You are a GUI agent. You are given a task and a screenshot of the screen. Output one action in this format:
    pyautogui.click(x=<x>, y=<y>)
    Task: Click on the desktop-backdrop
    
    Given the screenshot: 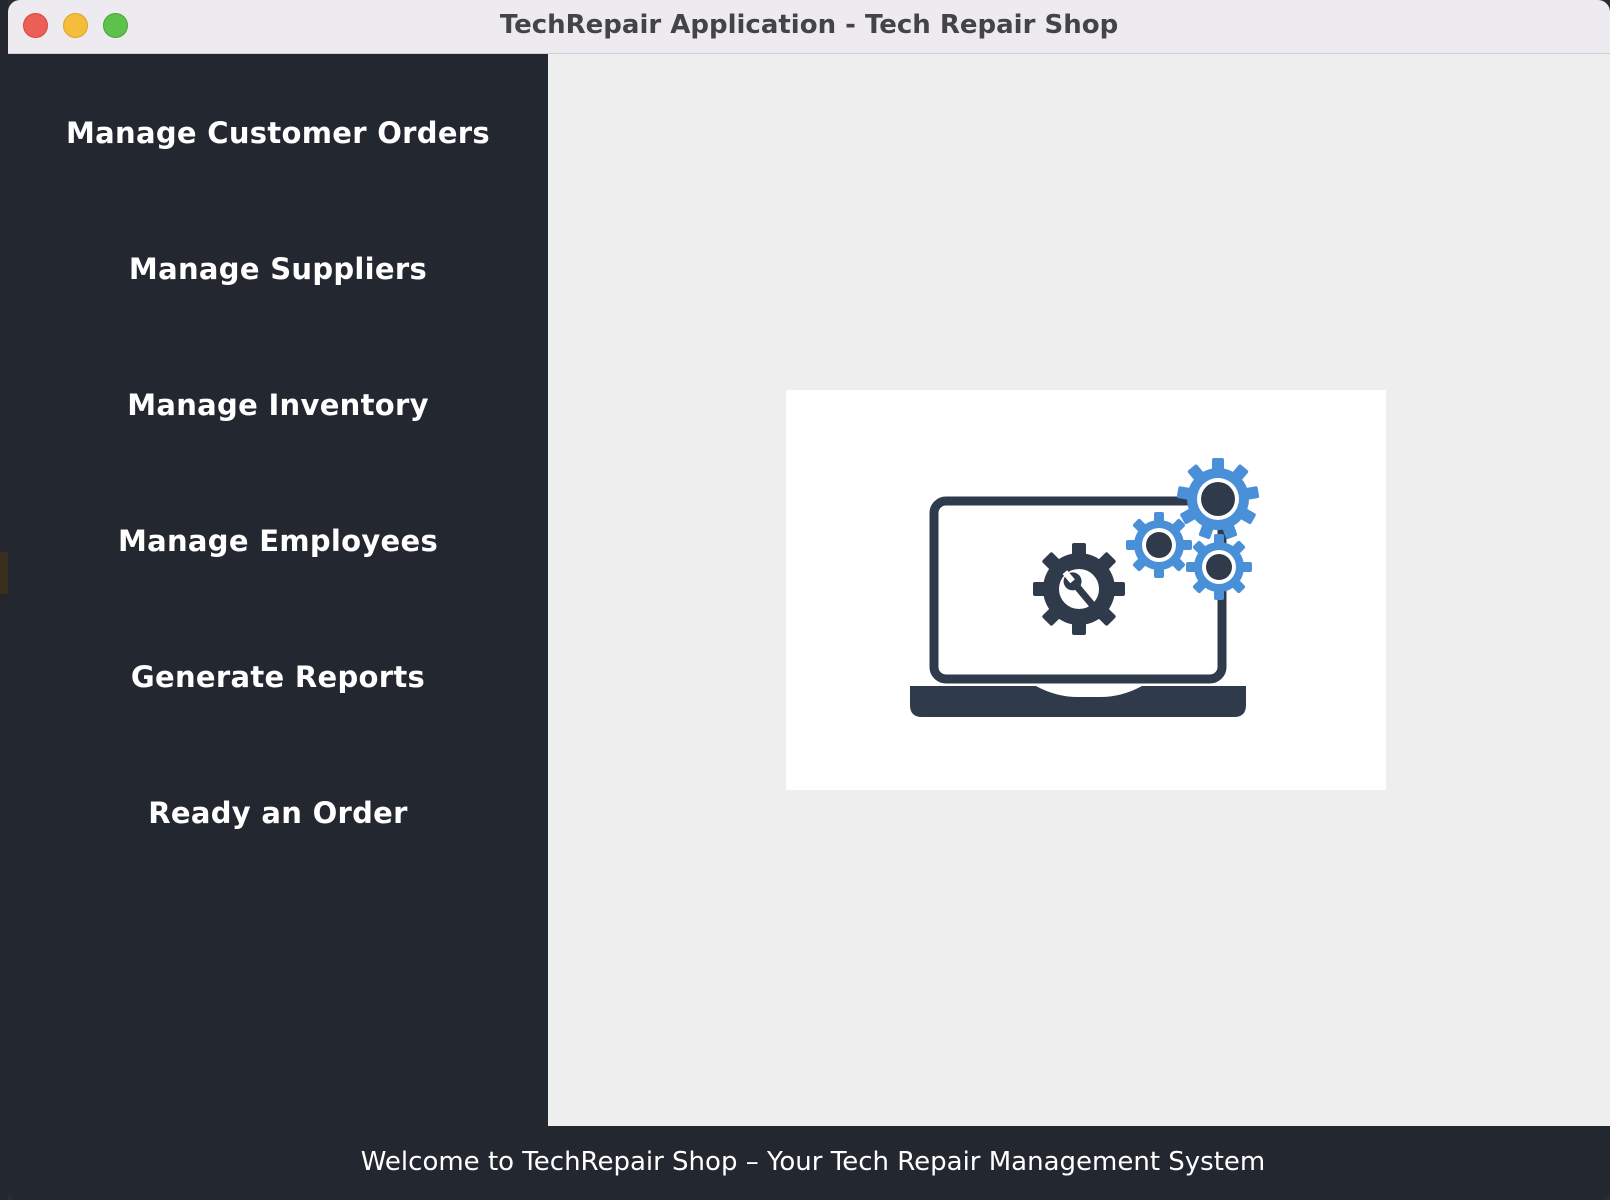 What is the action you would take?
    pyautogui.click(x=4, y=600)
    